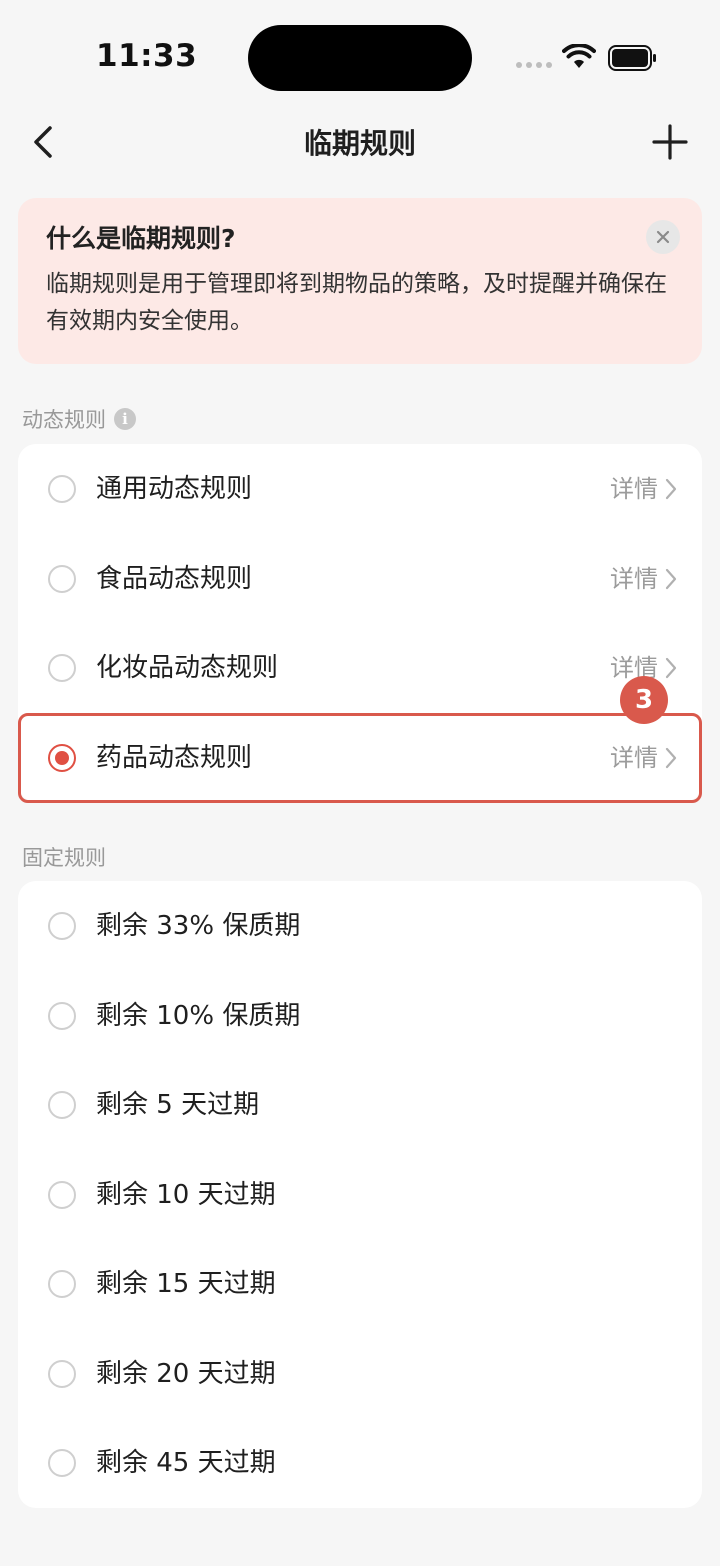  I want to click on section-title: 动态规则, so click(64, 420).